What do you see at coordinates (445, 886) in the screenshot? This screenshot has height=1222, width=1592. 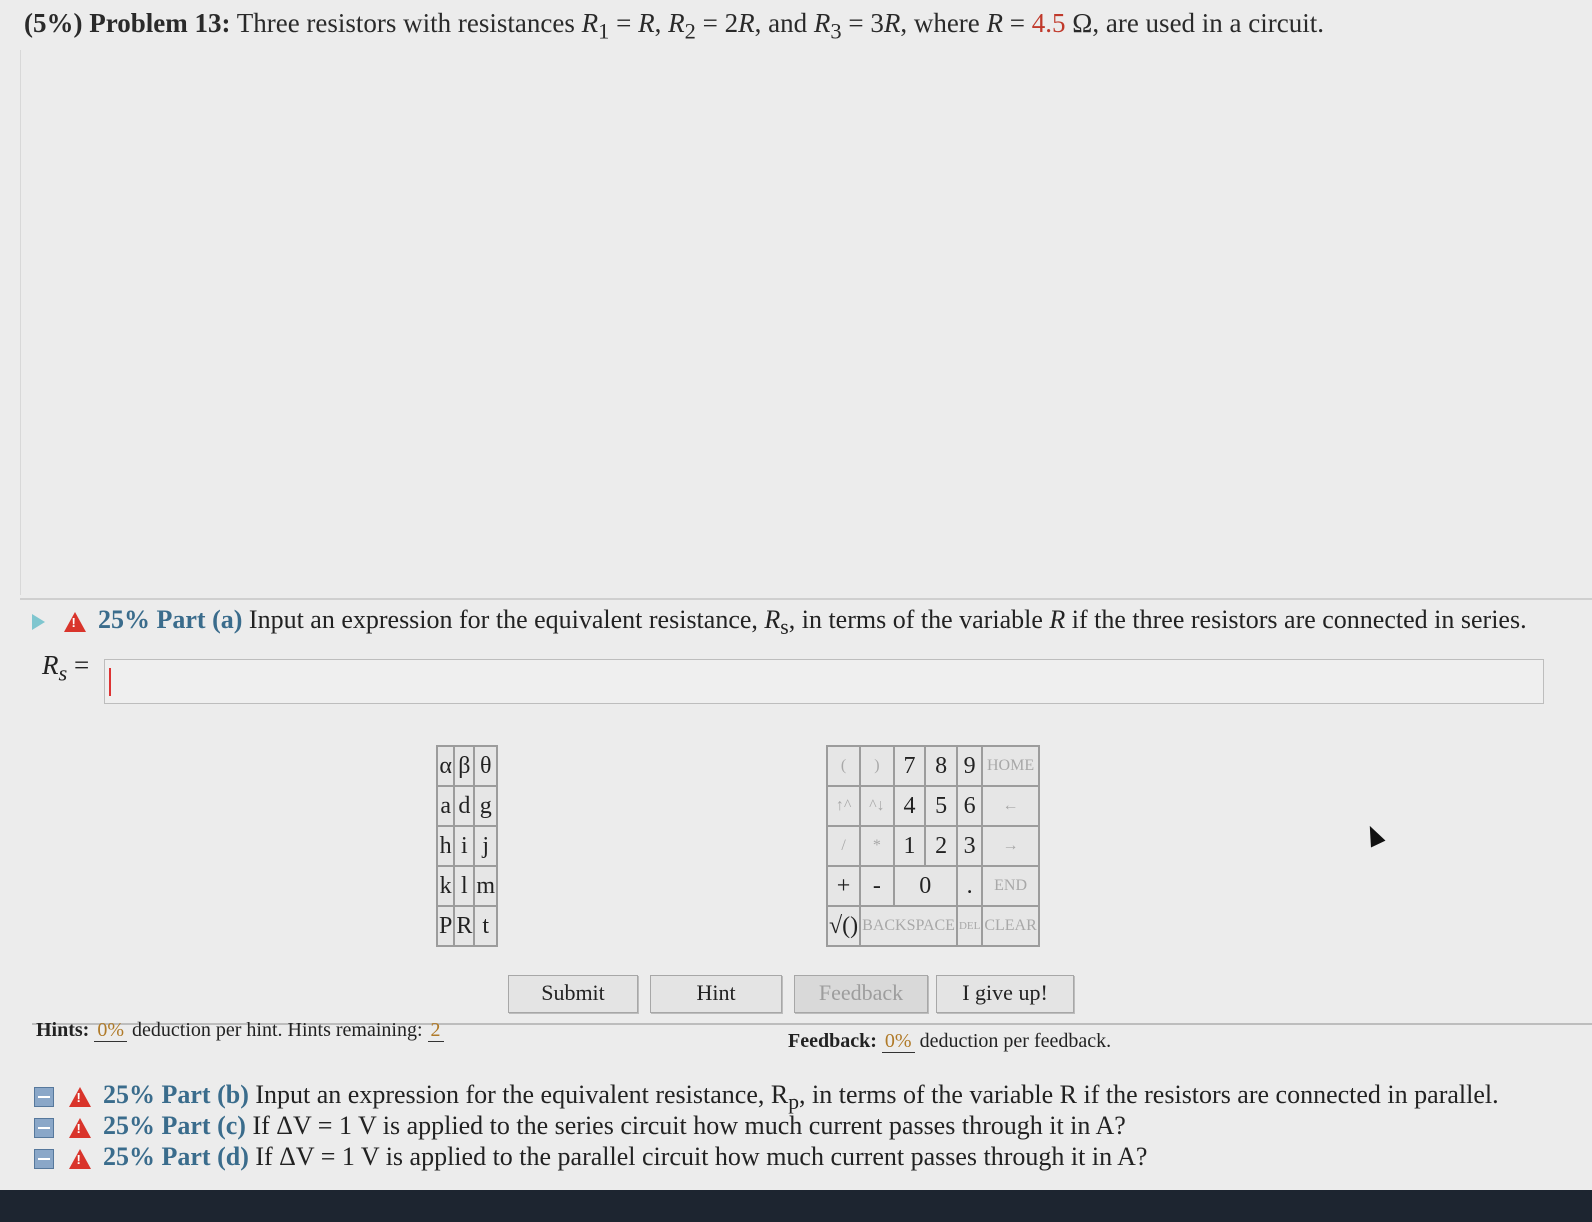 I see `key-k: k` at bounding box center [445, 886].